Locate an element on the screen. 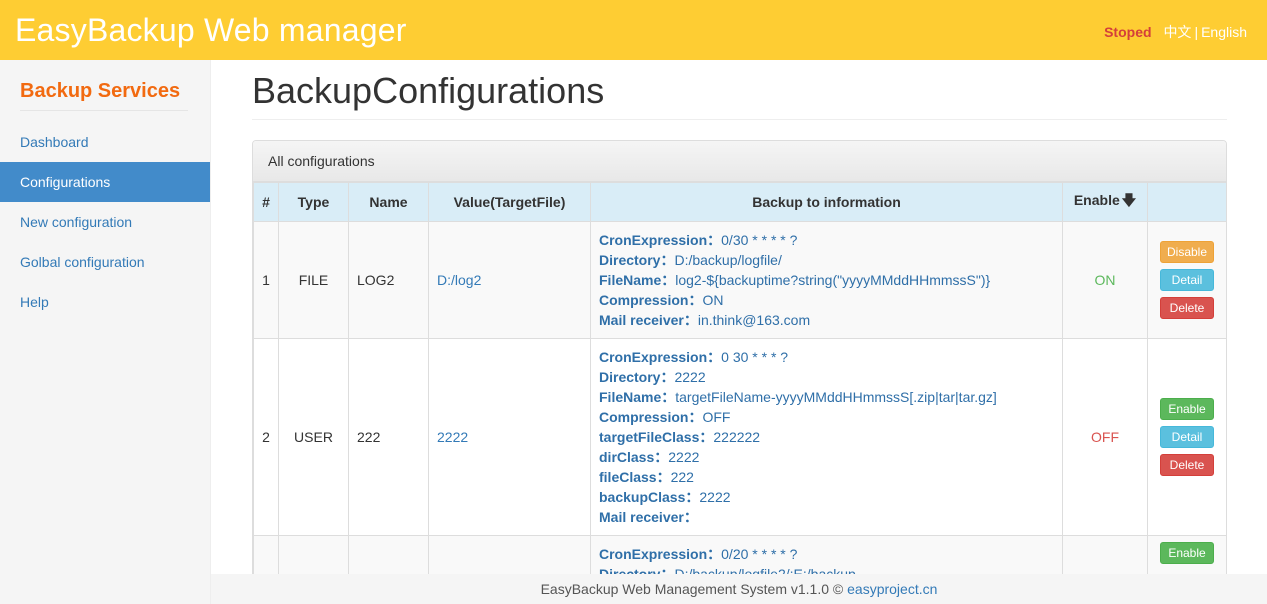 Image resolution: width=1267 pixels, height=604 pixels. info-val: in.think@163.com is located at coordinates (754, 320).